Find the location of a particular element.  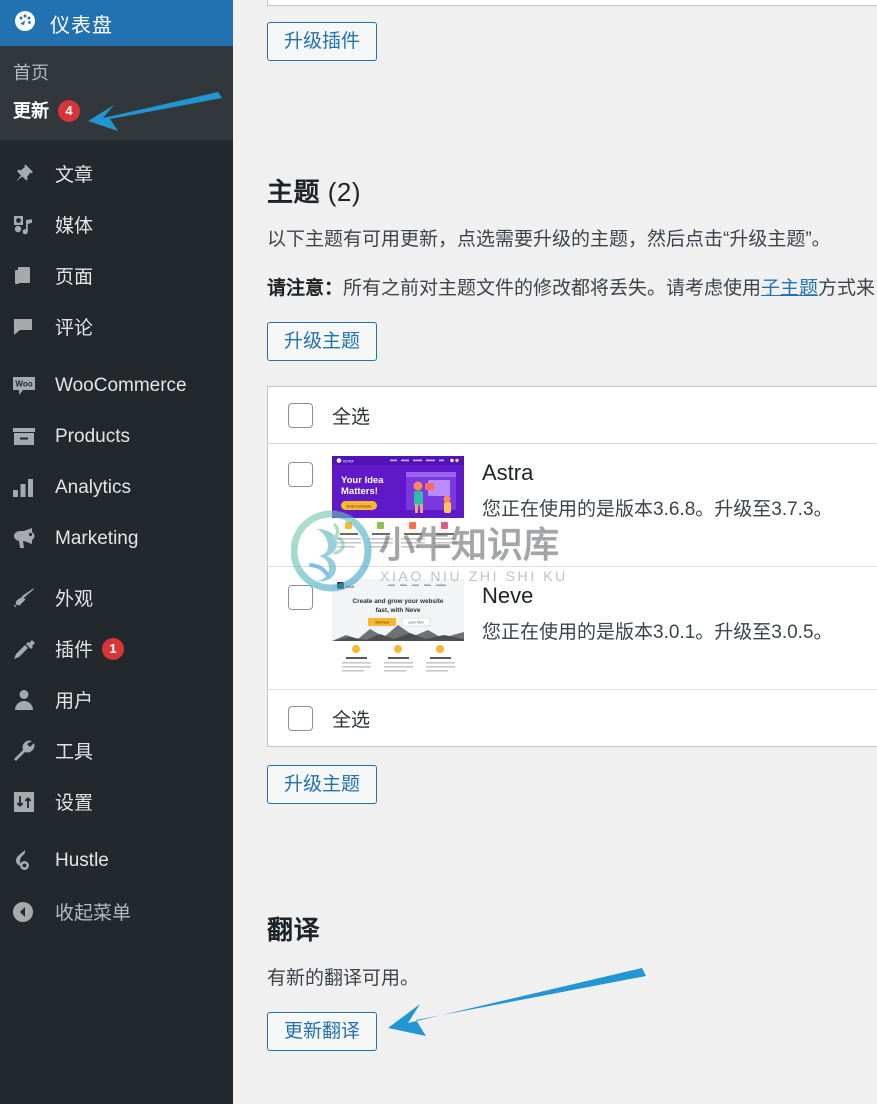

table-row-select-all-top: 全选 is located at coordinates (572, 415).